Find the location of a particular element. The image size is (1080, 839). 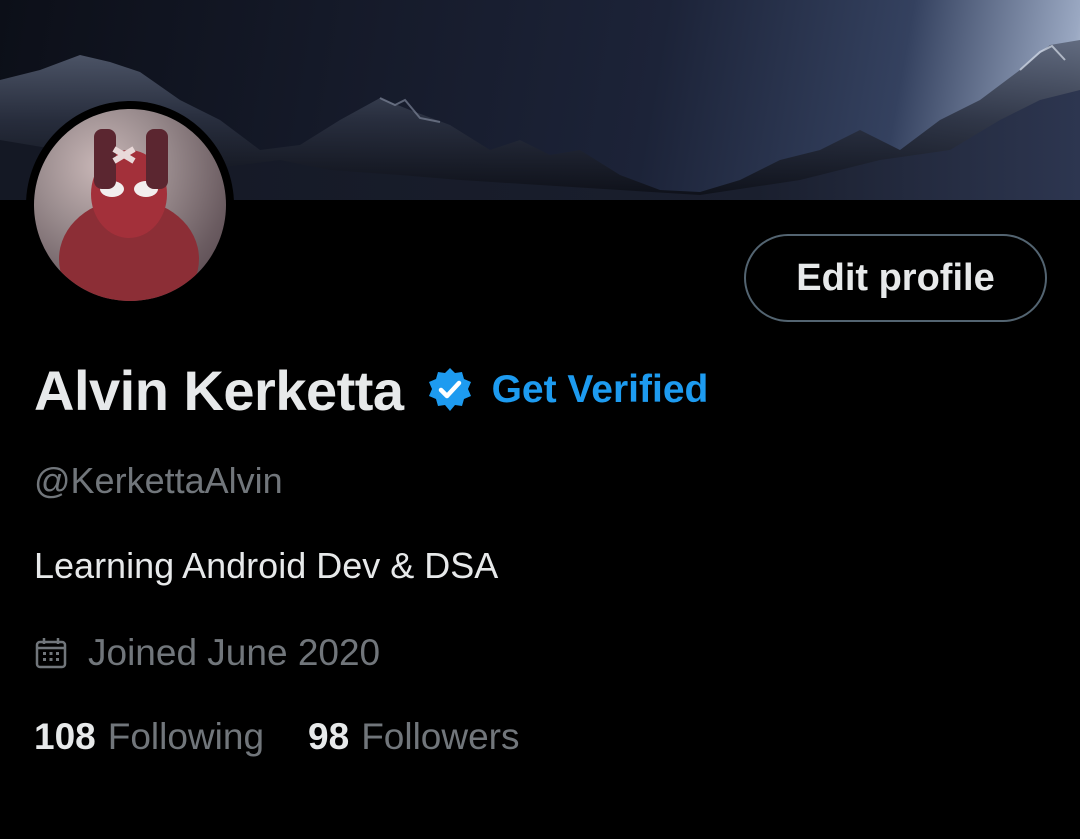

avatar is located at coordinates (130, 205).